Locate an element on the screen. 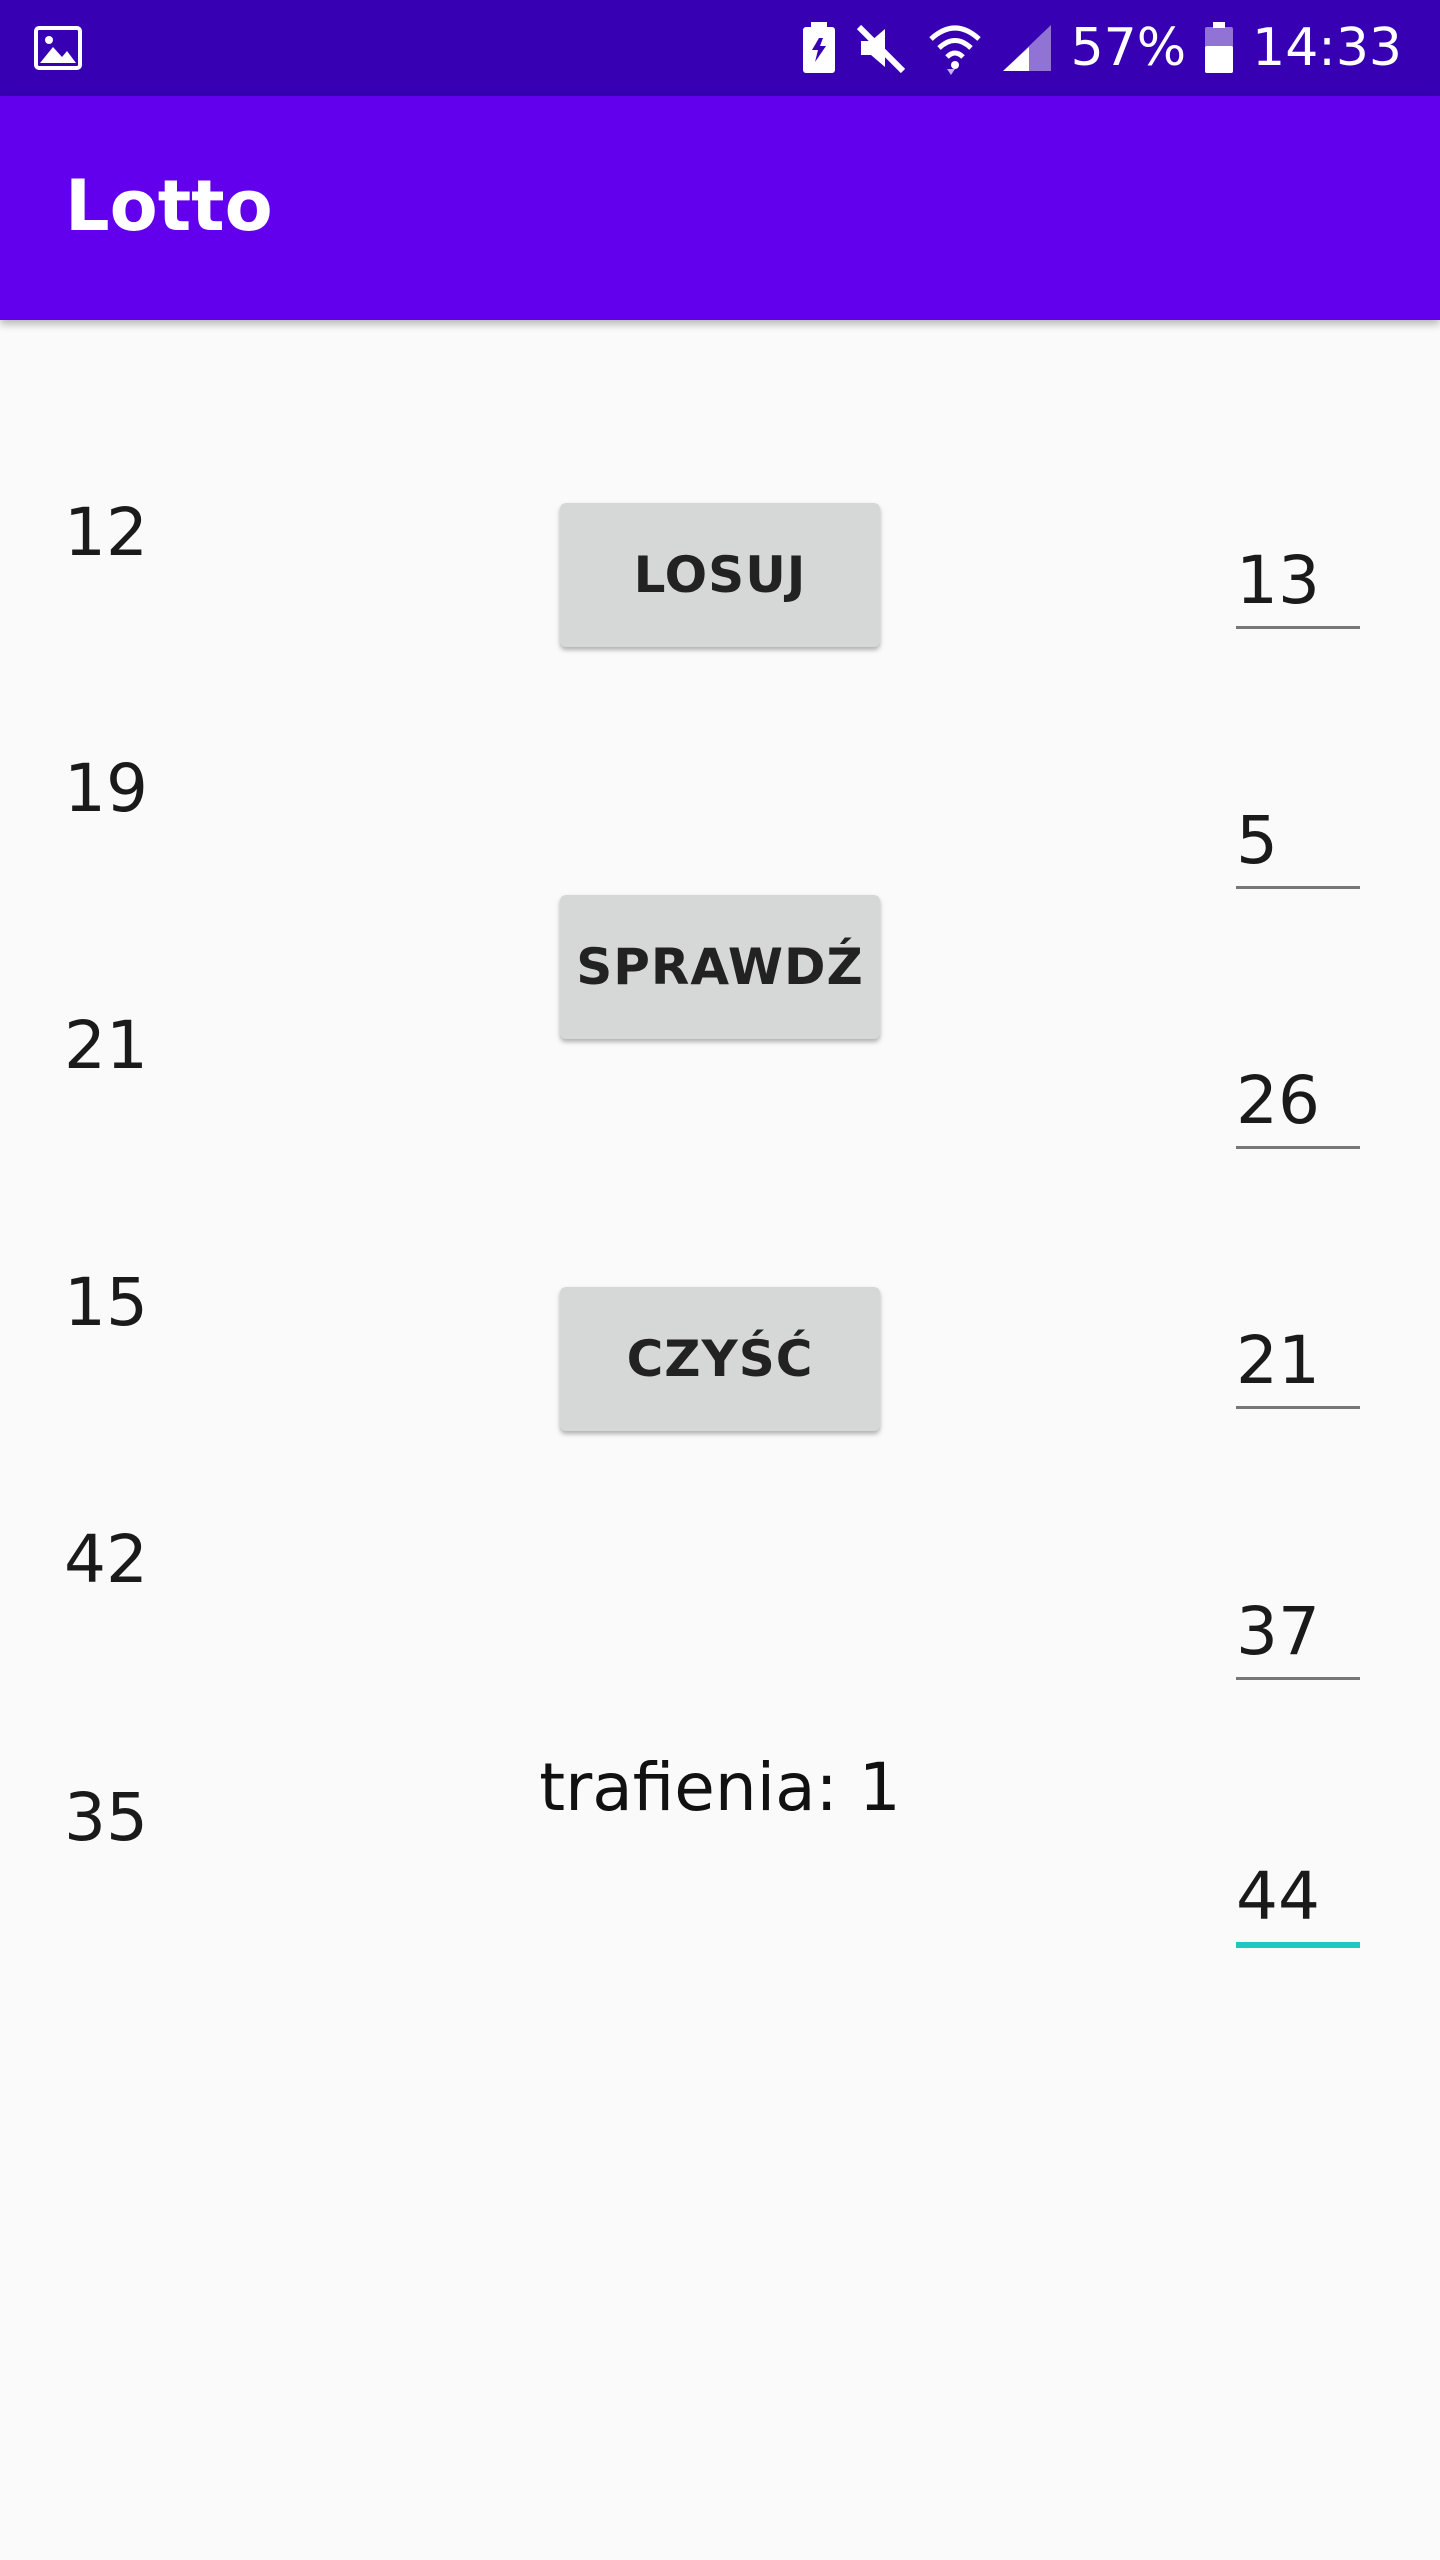 This screenshot has height=2560, width=1440. battery-saver-icon is located at coordinates (818, 47).